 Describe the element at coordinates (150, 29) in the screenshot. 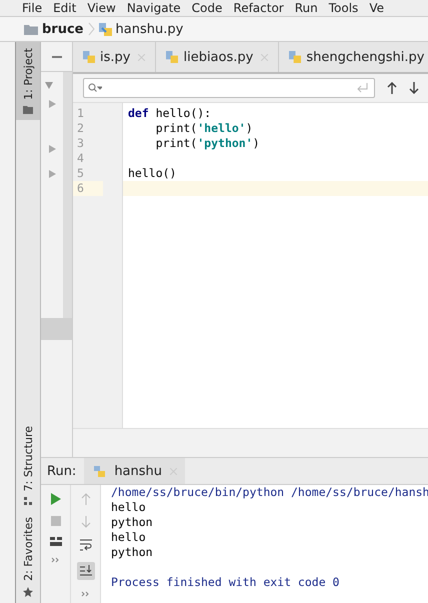

I see `breadcrumb-item: hanshu.py` at that location.